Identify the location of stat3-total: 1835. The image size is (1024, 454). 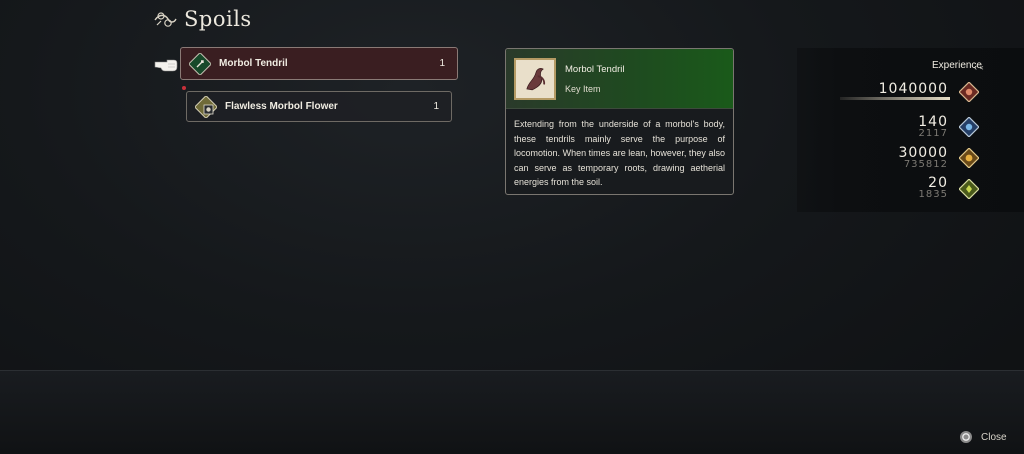
(933, 194).